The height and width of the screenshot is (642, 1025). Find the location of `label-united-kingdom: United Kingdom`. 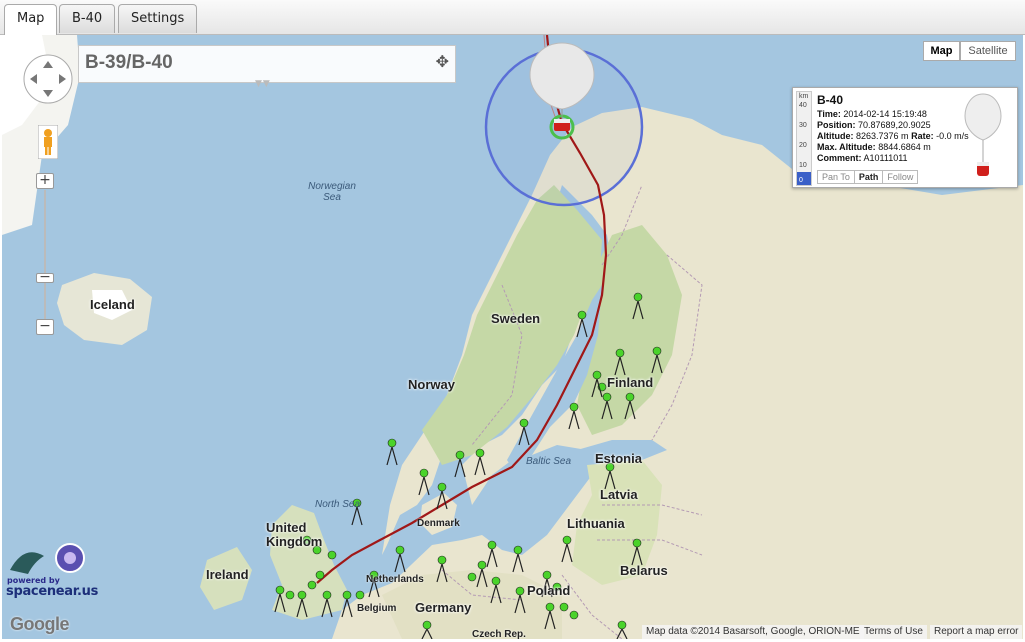

label-united-kingdom: United Kingdom is located at coordinates (294, 534).